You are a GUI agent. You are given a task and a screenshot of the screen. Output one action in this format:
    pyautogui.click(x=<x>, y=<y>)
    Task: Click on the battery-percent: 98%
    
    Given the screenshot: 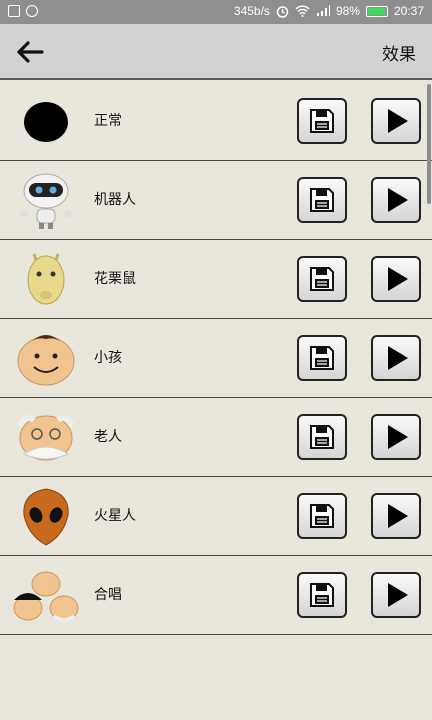 What is the action you would take?
    pyautogui.click(x=347, y=11)
    